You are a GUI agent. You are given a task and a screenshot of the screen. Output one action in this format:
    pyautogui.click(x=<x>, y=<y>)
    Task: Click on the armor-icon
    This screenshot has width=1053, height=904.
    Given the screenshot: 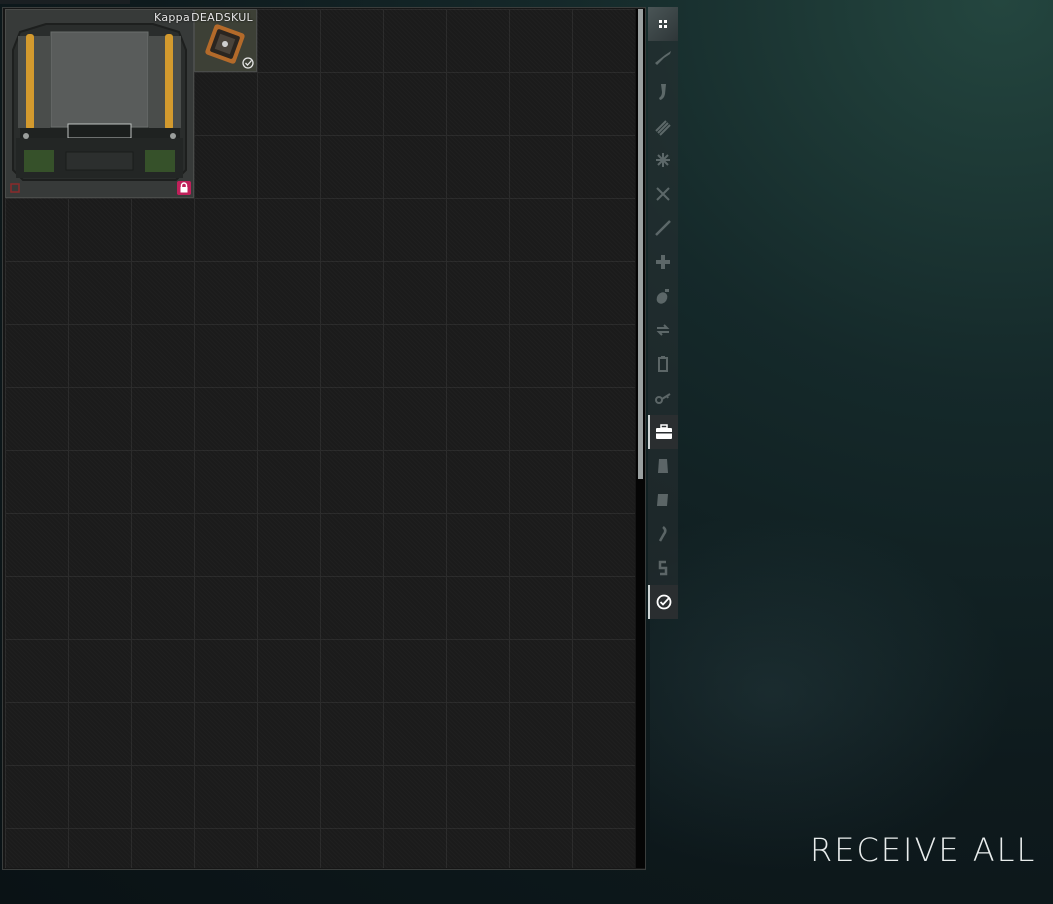 What is the action you would take?
    pyautogui.click(x=663, y=466)
    